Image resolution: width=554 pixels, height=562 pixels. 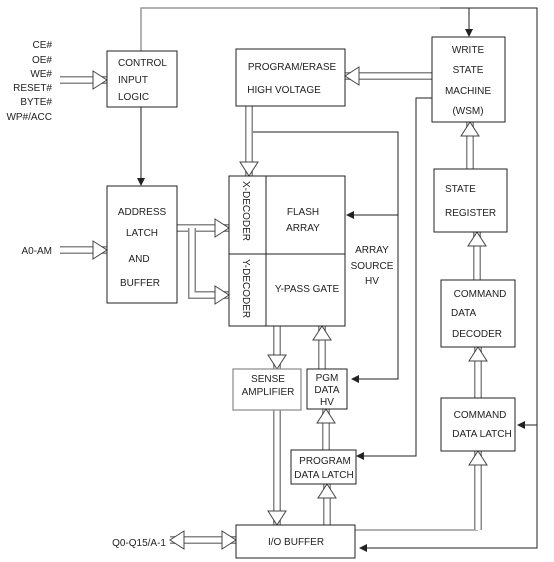 What do you see at coordinates (284, 90) in the screenshot?
I see `program-erase-label: HIGH VOLTAGE` at bounding box center [284, 90].